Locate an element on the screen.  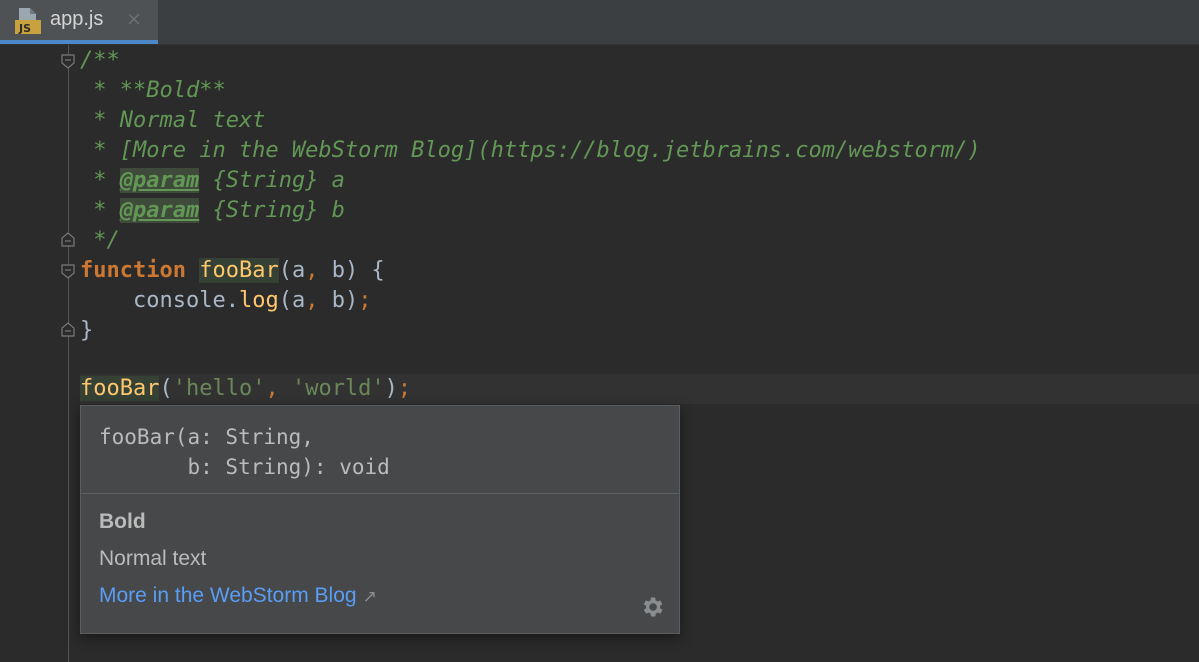
comment-text: /** is located at coordinates (100, 60).